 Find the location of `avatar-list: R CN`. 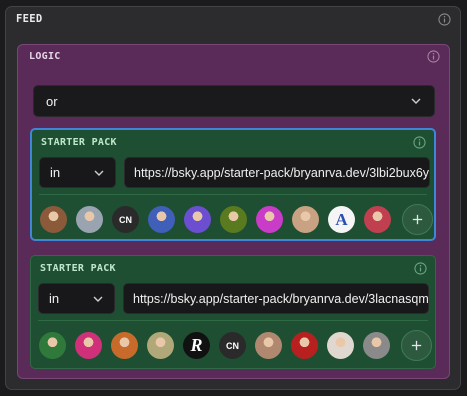

avatar-list: R CN is located at coordinates (235, 345).